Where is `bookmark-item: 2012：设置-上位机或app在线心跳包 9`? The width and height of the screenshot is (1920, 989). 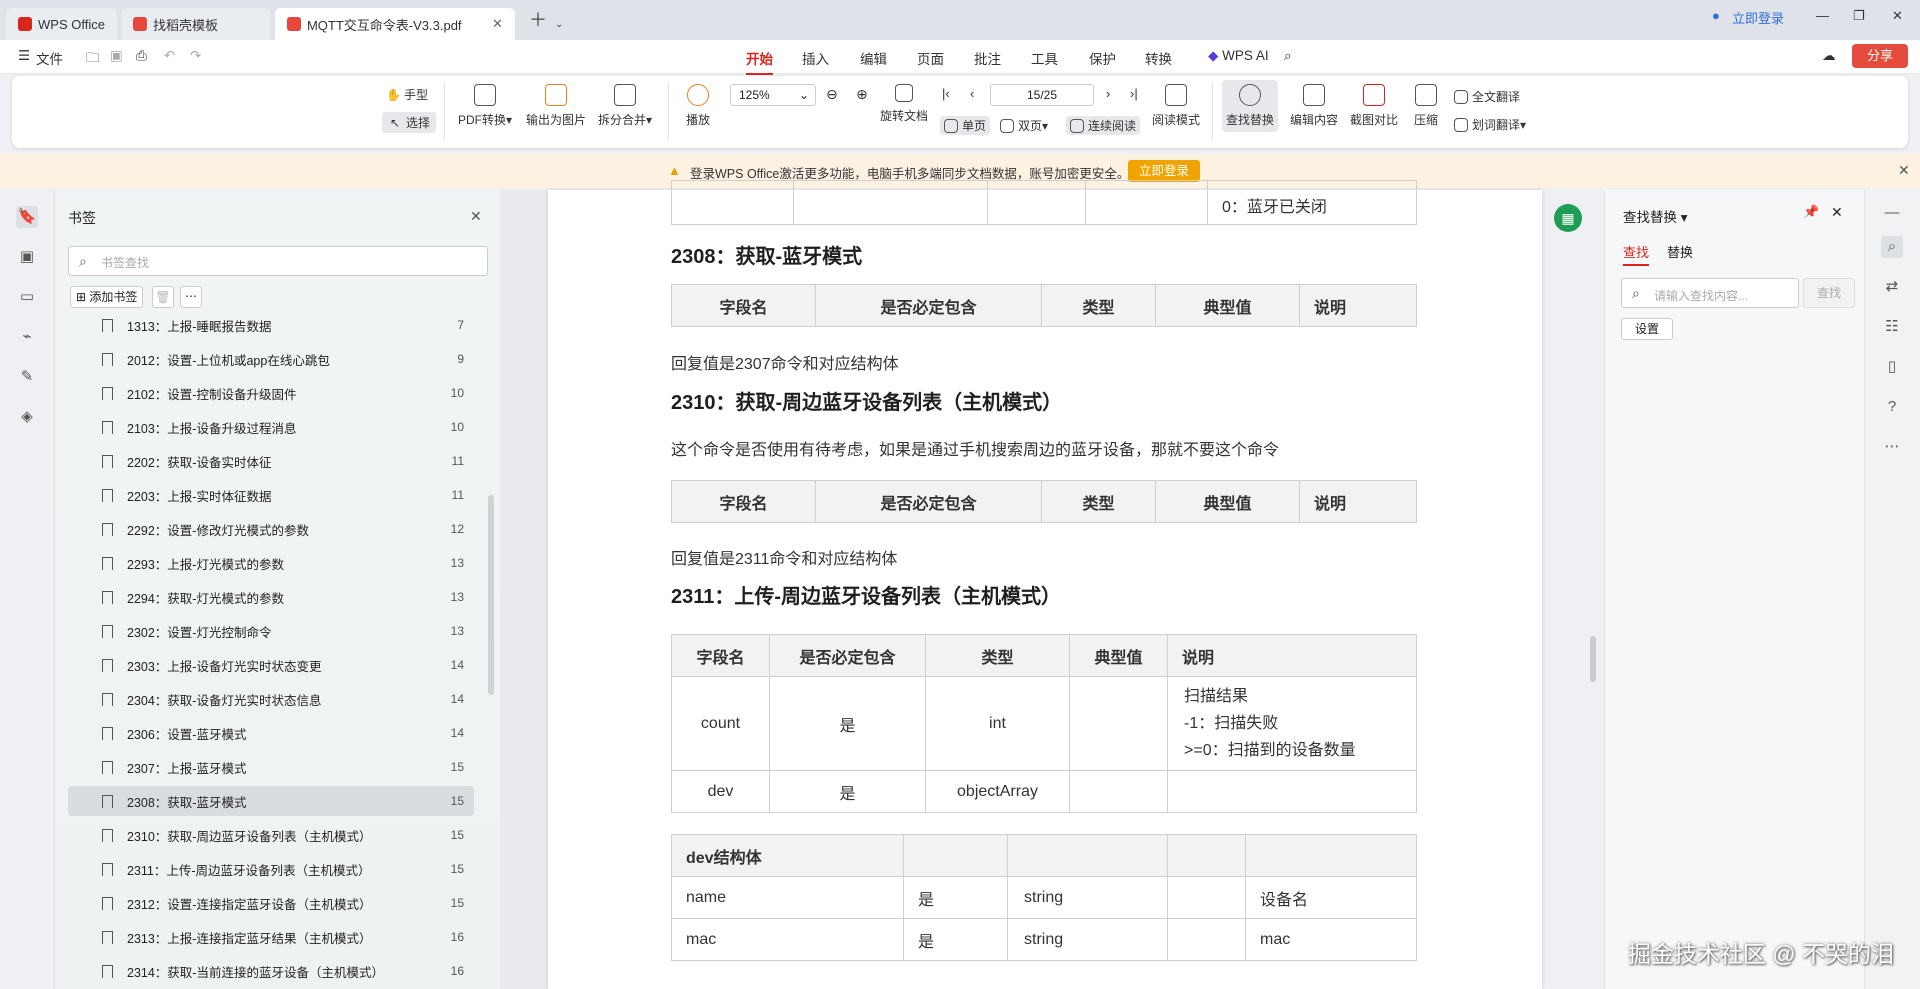
bookmark-item: 2012：设置-上位机或app在线心跳包 9 is located at coordinates (271, 359).